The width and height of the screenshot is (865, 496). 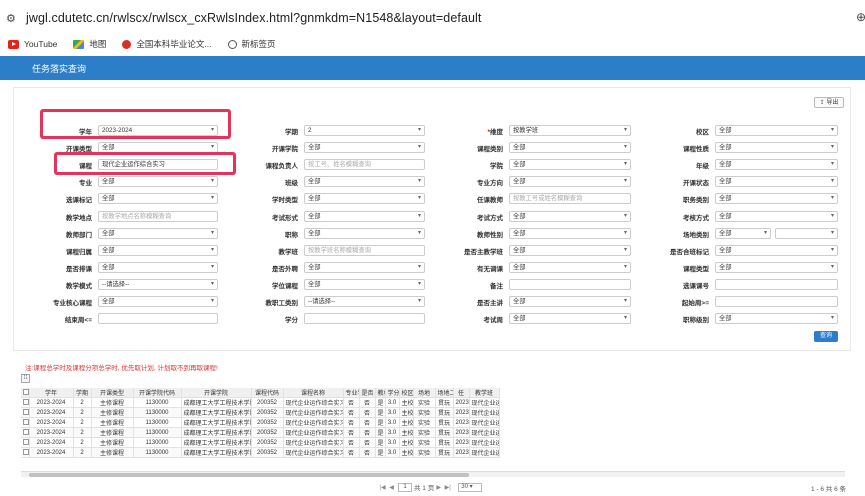 I want to click on first-page-button: |◀, so click(x=382, y=487).